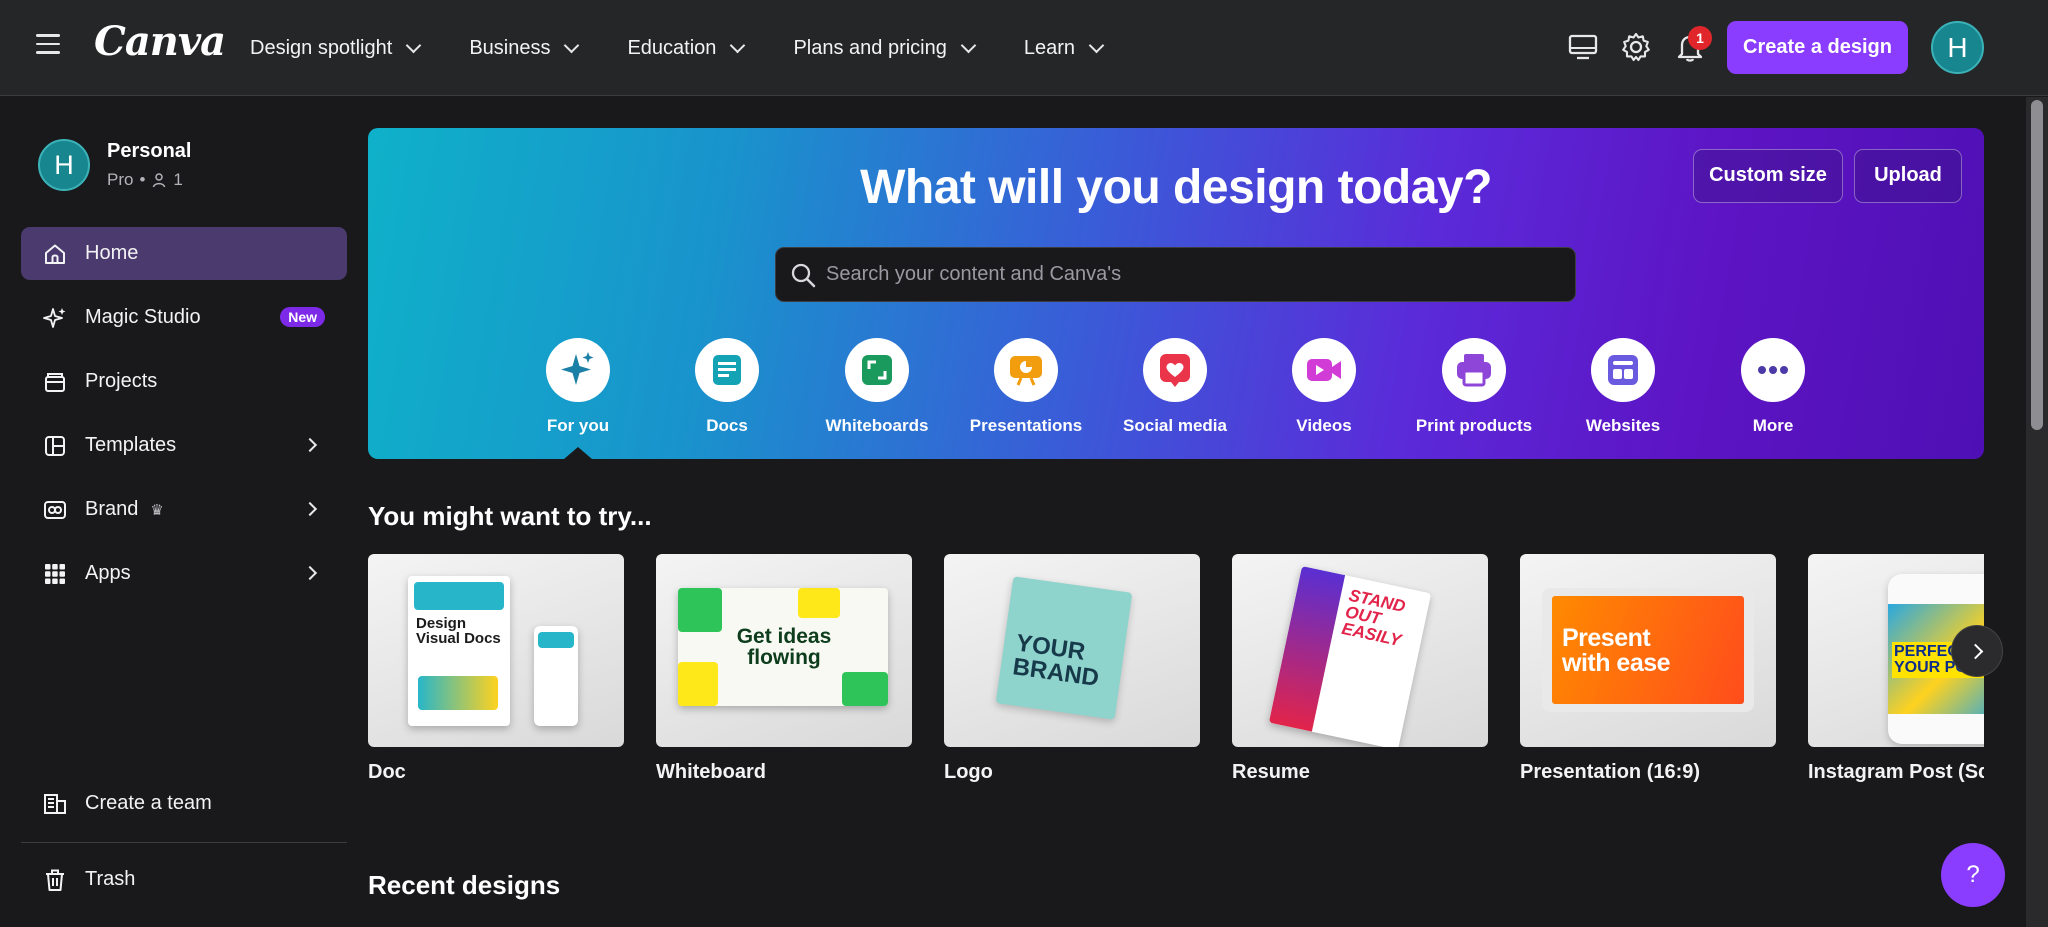  What do you see at coordinates (1773, 425) in the screenshot?
I see `category-label: More` at bounding box center [1773, 425].